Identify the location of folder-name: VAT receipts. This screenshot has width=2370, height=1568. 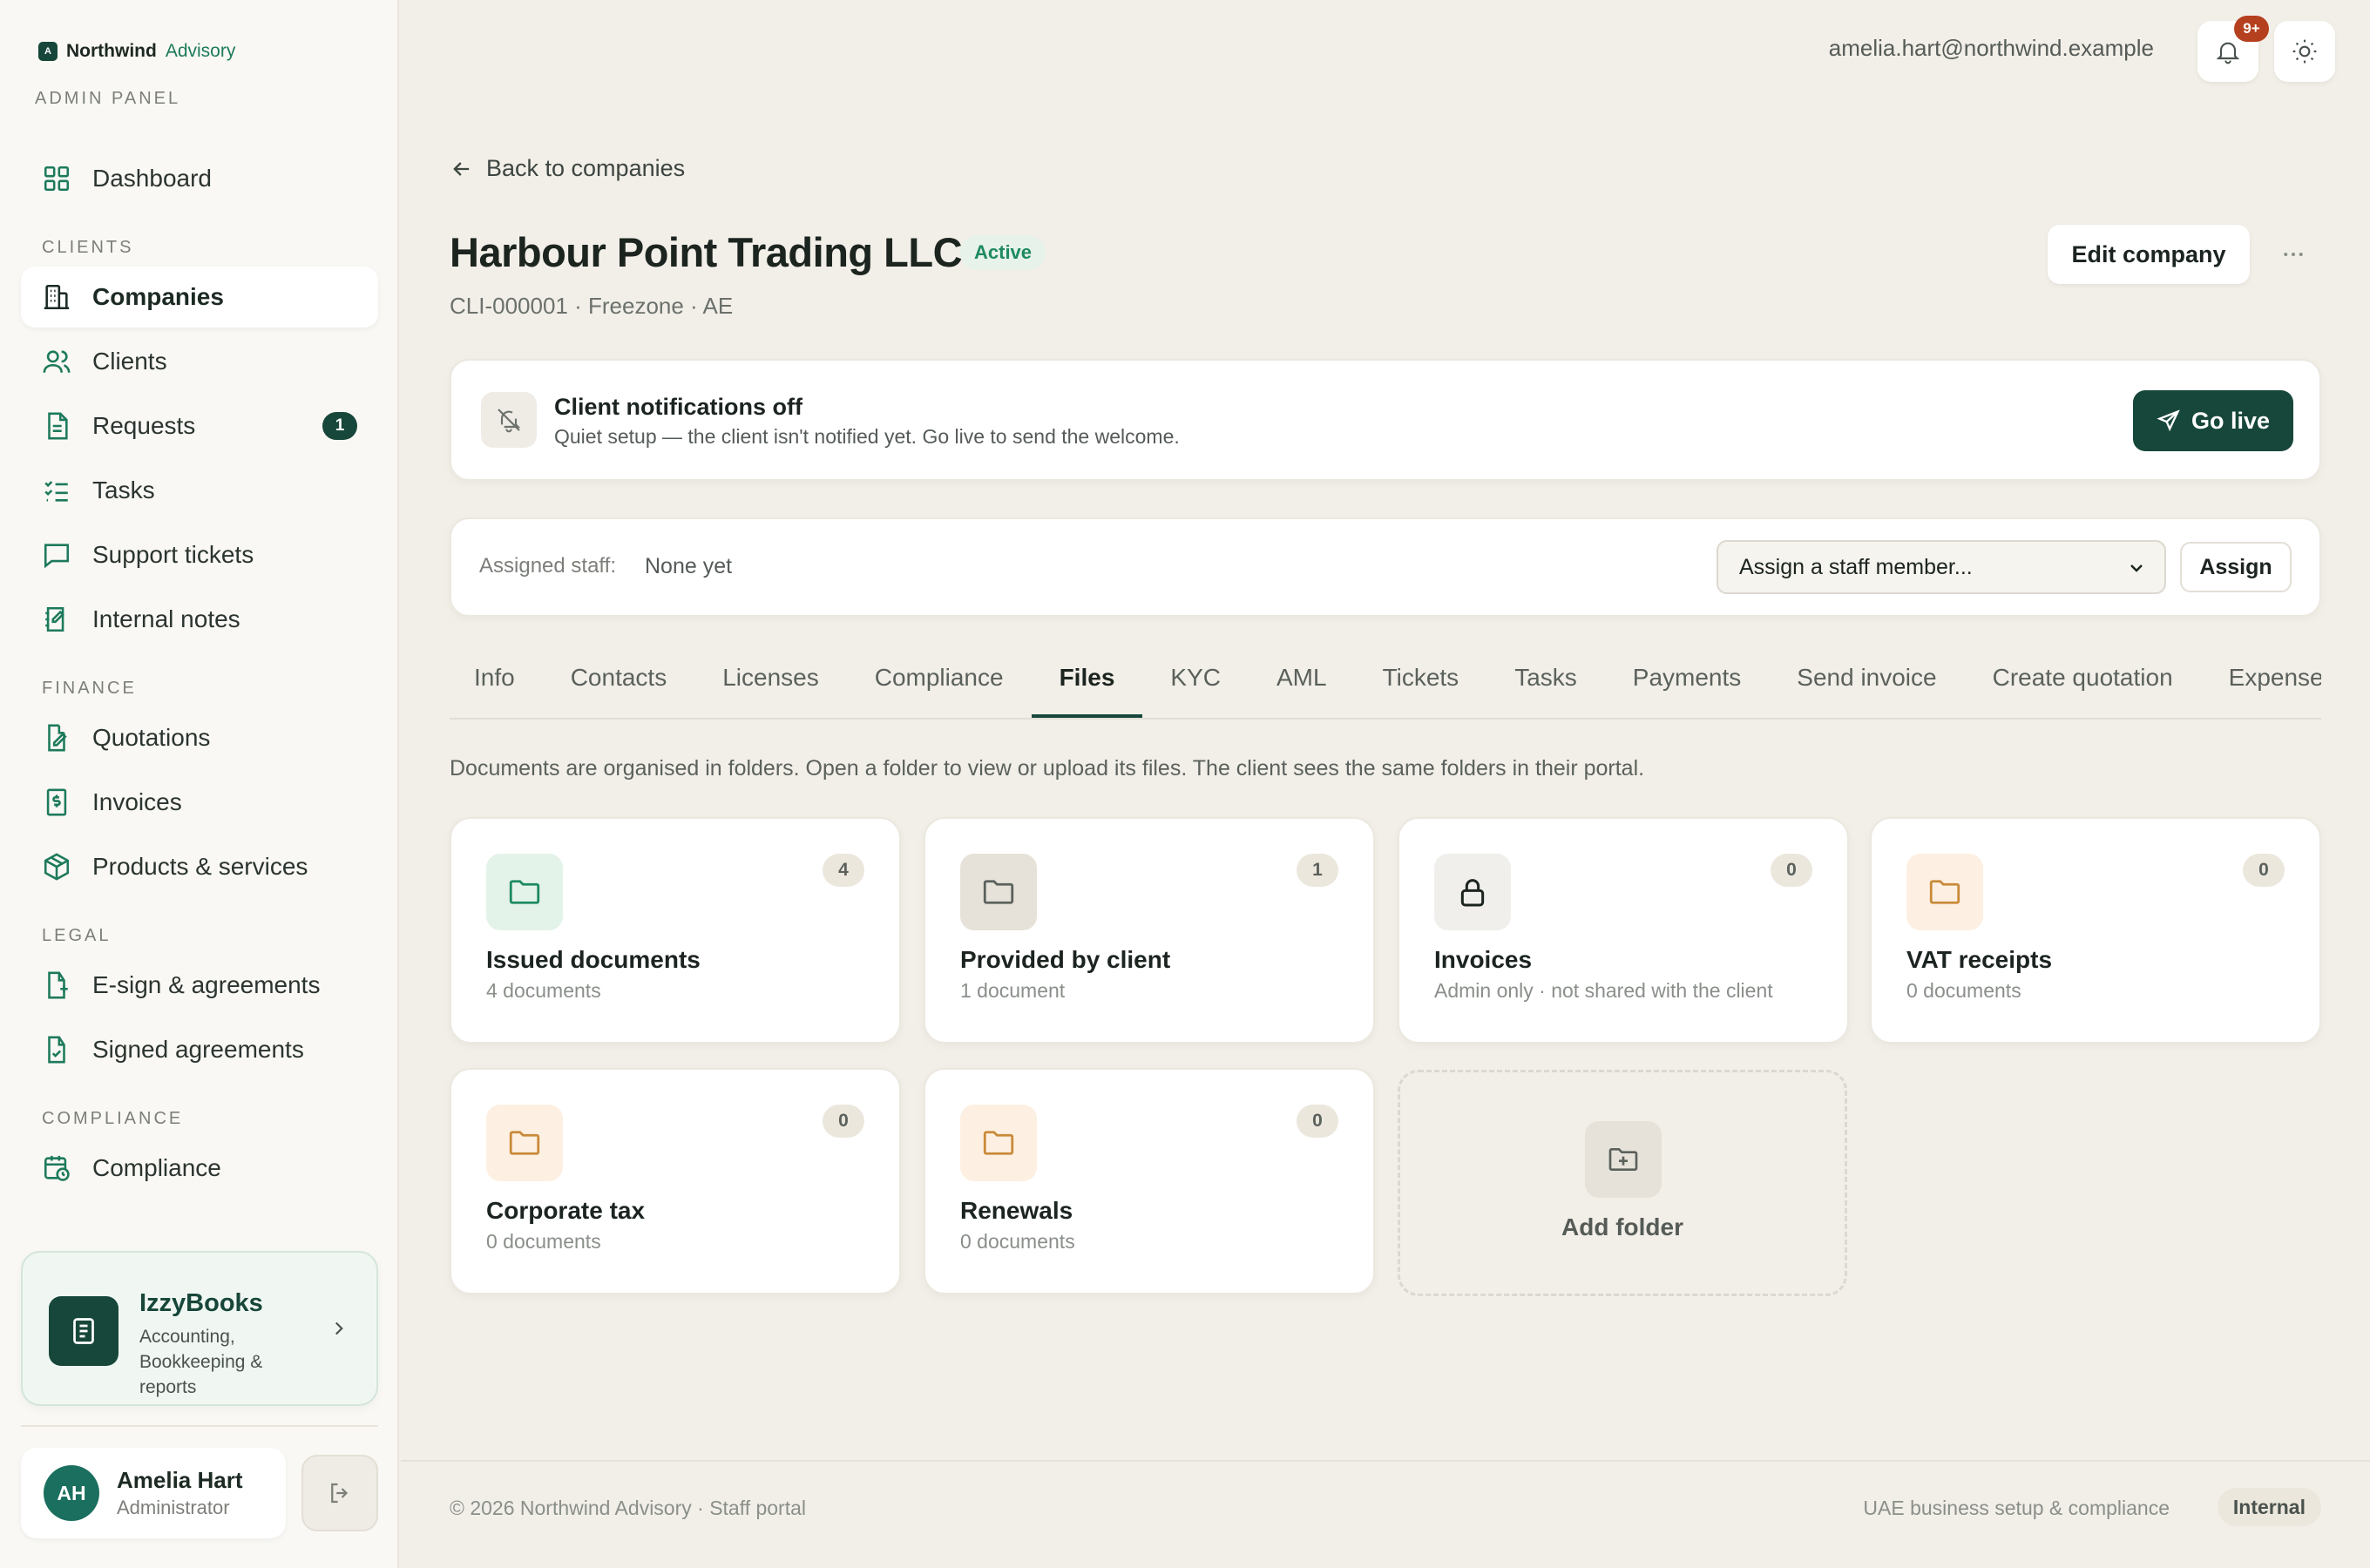
(1979, 959).